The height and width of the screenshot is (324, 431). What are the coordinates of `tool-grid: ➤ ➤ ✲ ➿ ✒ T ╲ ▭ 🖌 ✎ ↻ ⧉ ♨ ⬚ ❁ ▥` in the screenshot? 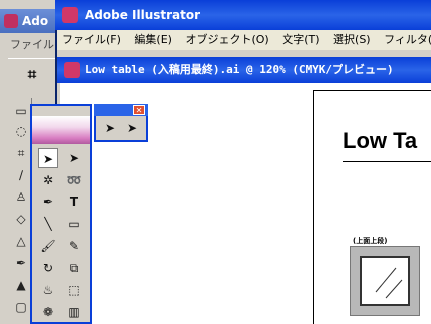 It's located at (61, 234).